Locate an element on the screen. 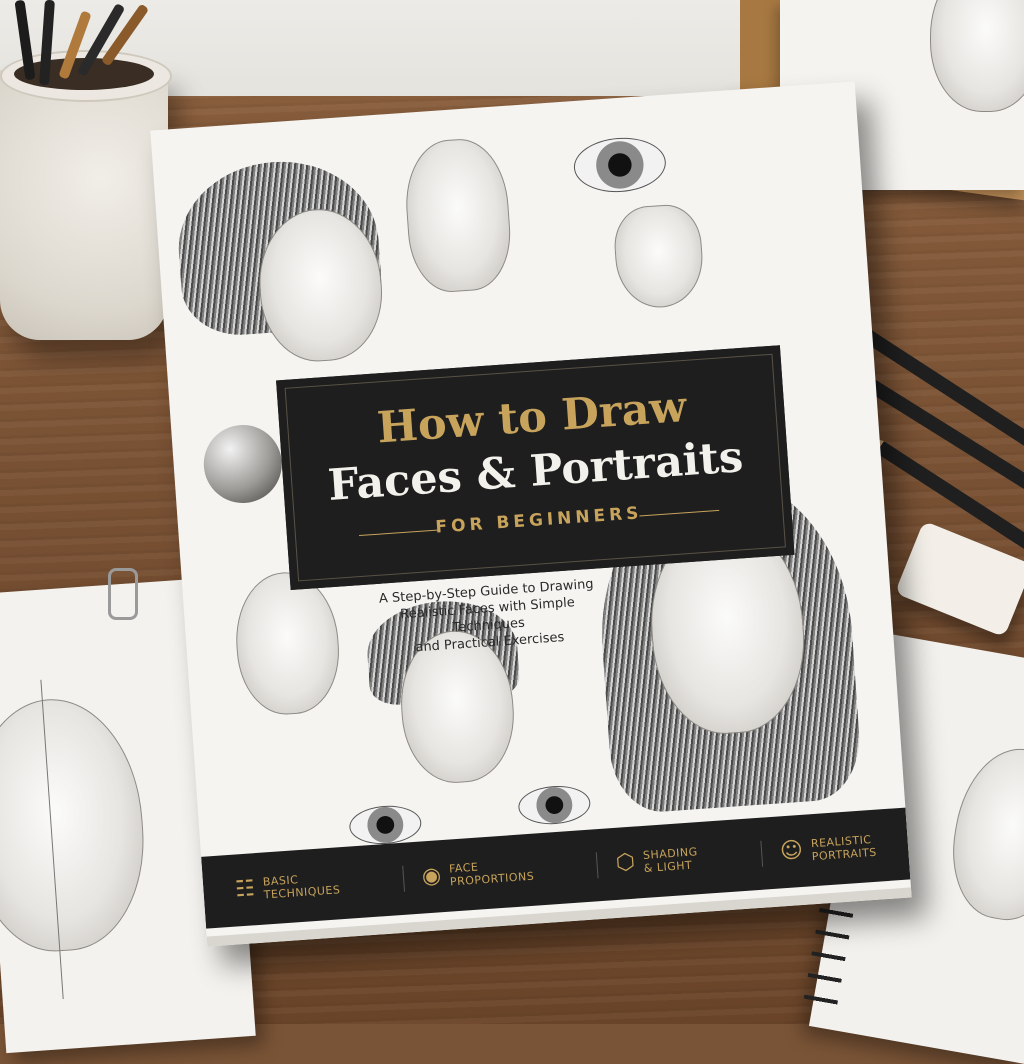 This screenshot has height=1064, width=1024. portrait-icon: ☺ is located at coordinates (792, 851).